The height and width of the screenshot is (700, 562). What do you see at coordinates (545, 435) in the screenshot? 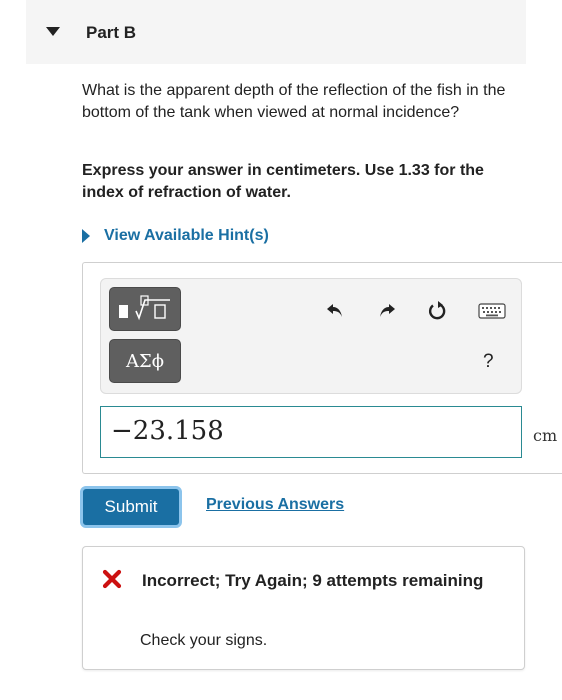
I see `answer-unit: cm` at bounding box center [545, 435].